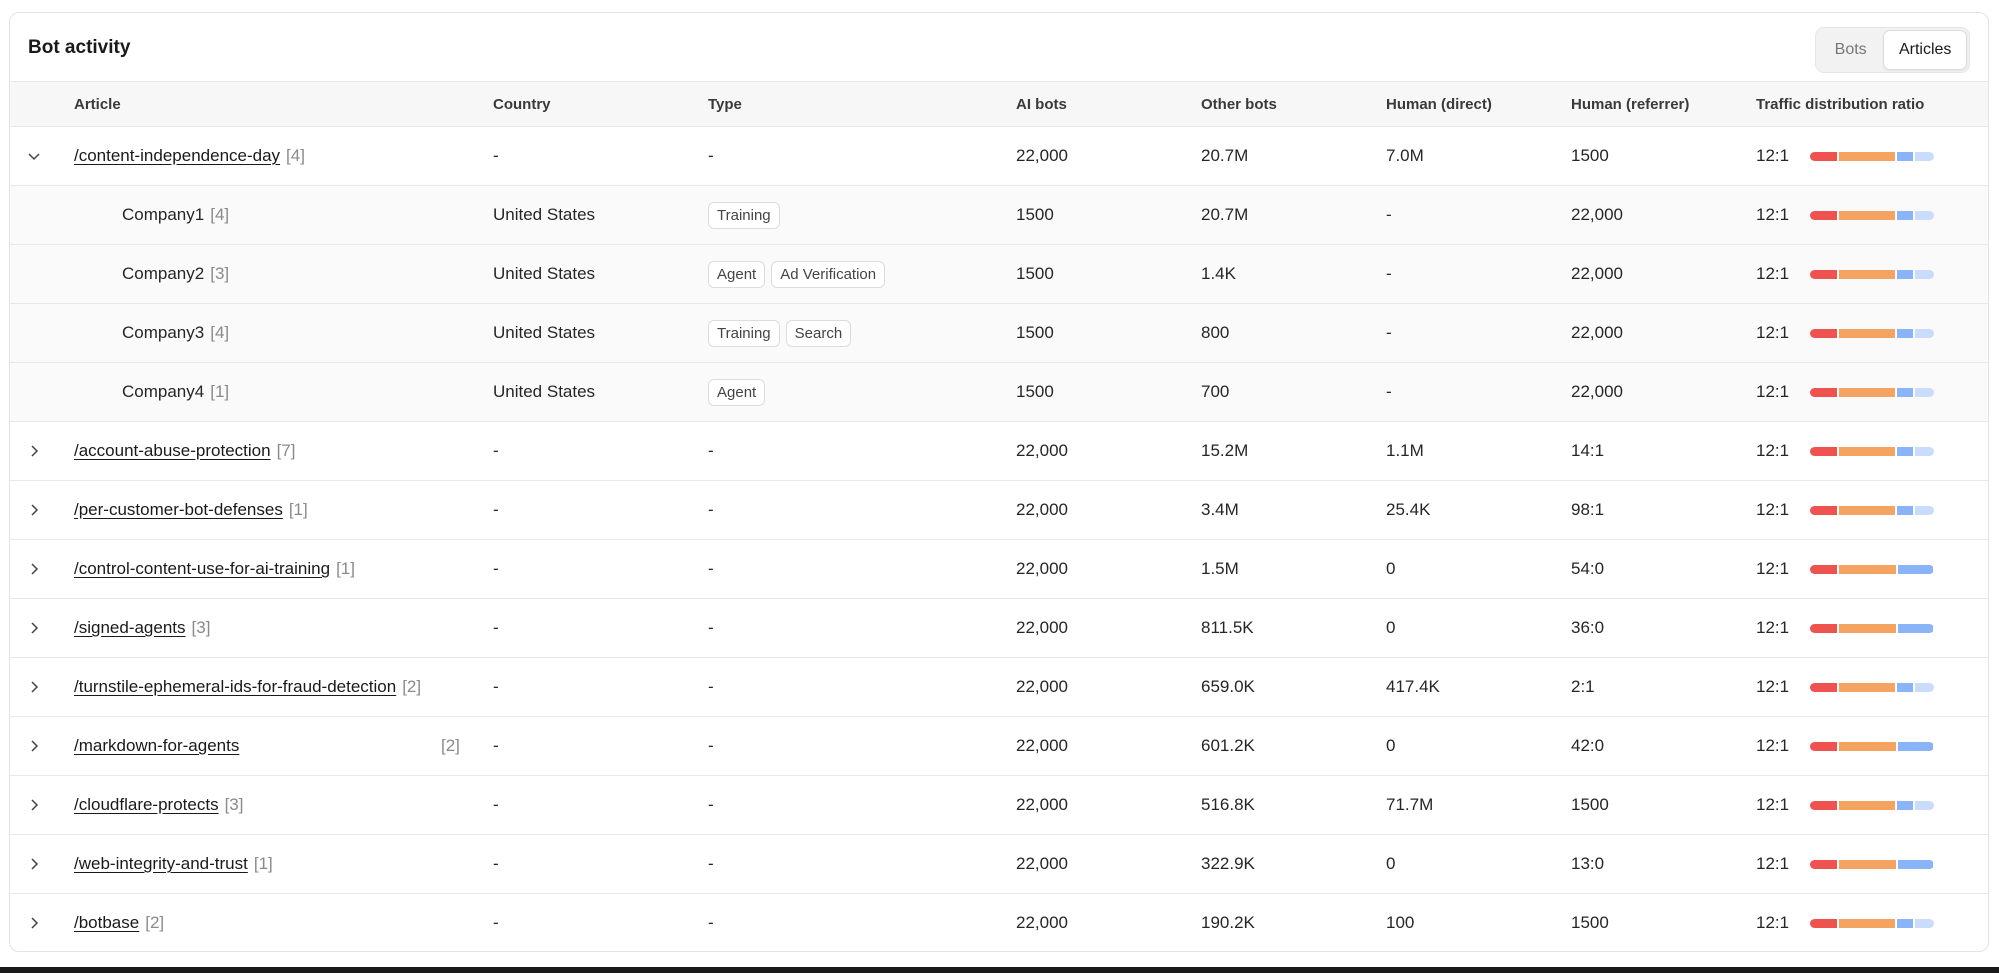  Describe the element at coordinates (202, 569) in the screenshot. I see `article-link: /control-content-use-for-ai-training` at that location.